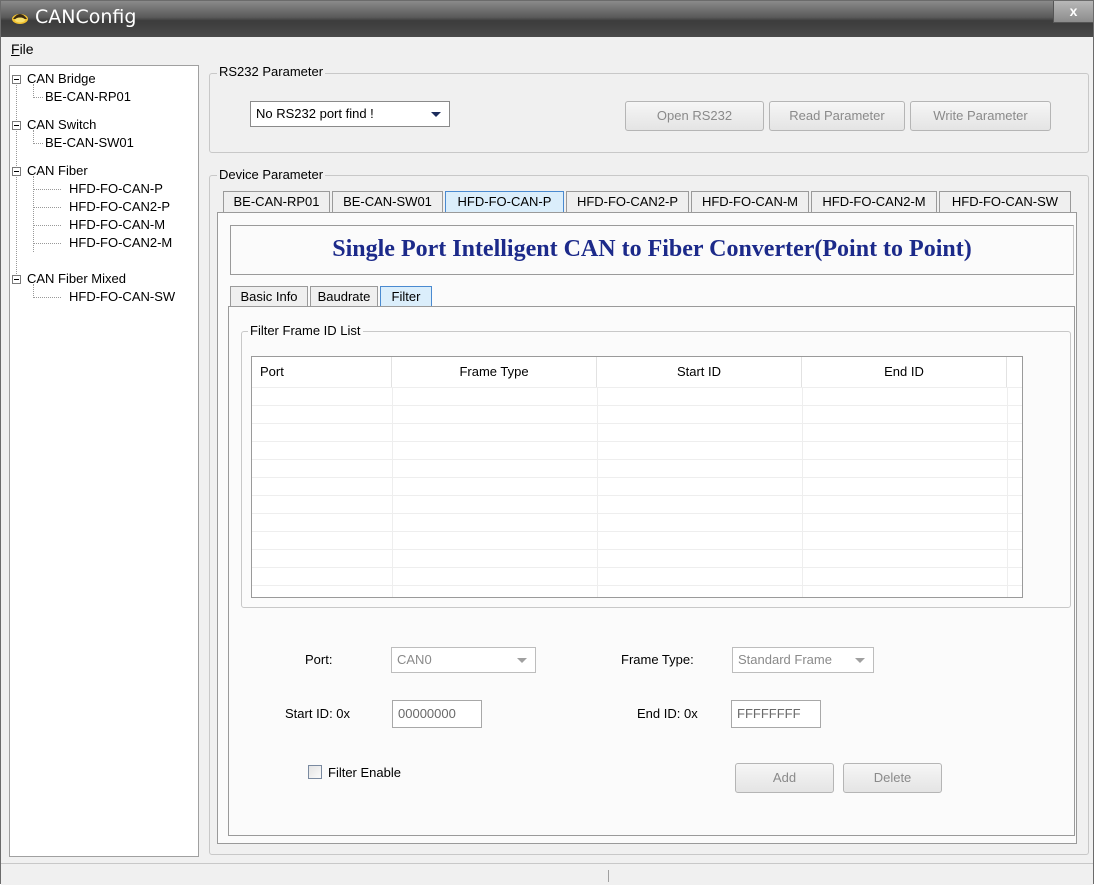 The height and width of the screenshot is (885, 1094). I want to click on tab-hfd-fo-can-m: HFD-FO-CAN-M, so click(750, 201).